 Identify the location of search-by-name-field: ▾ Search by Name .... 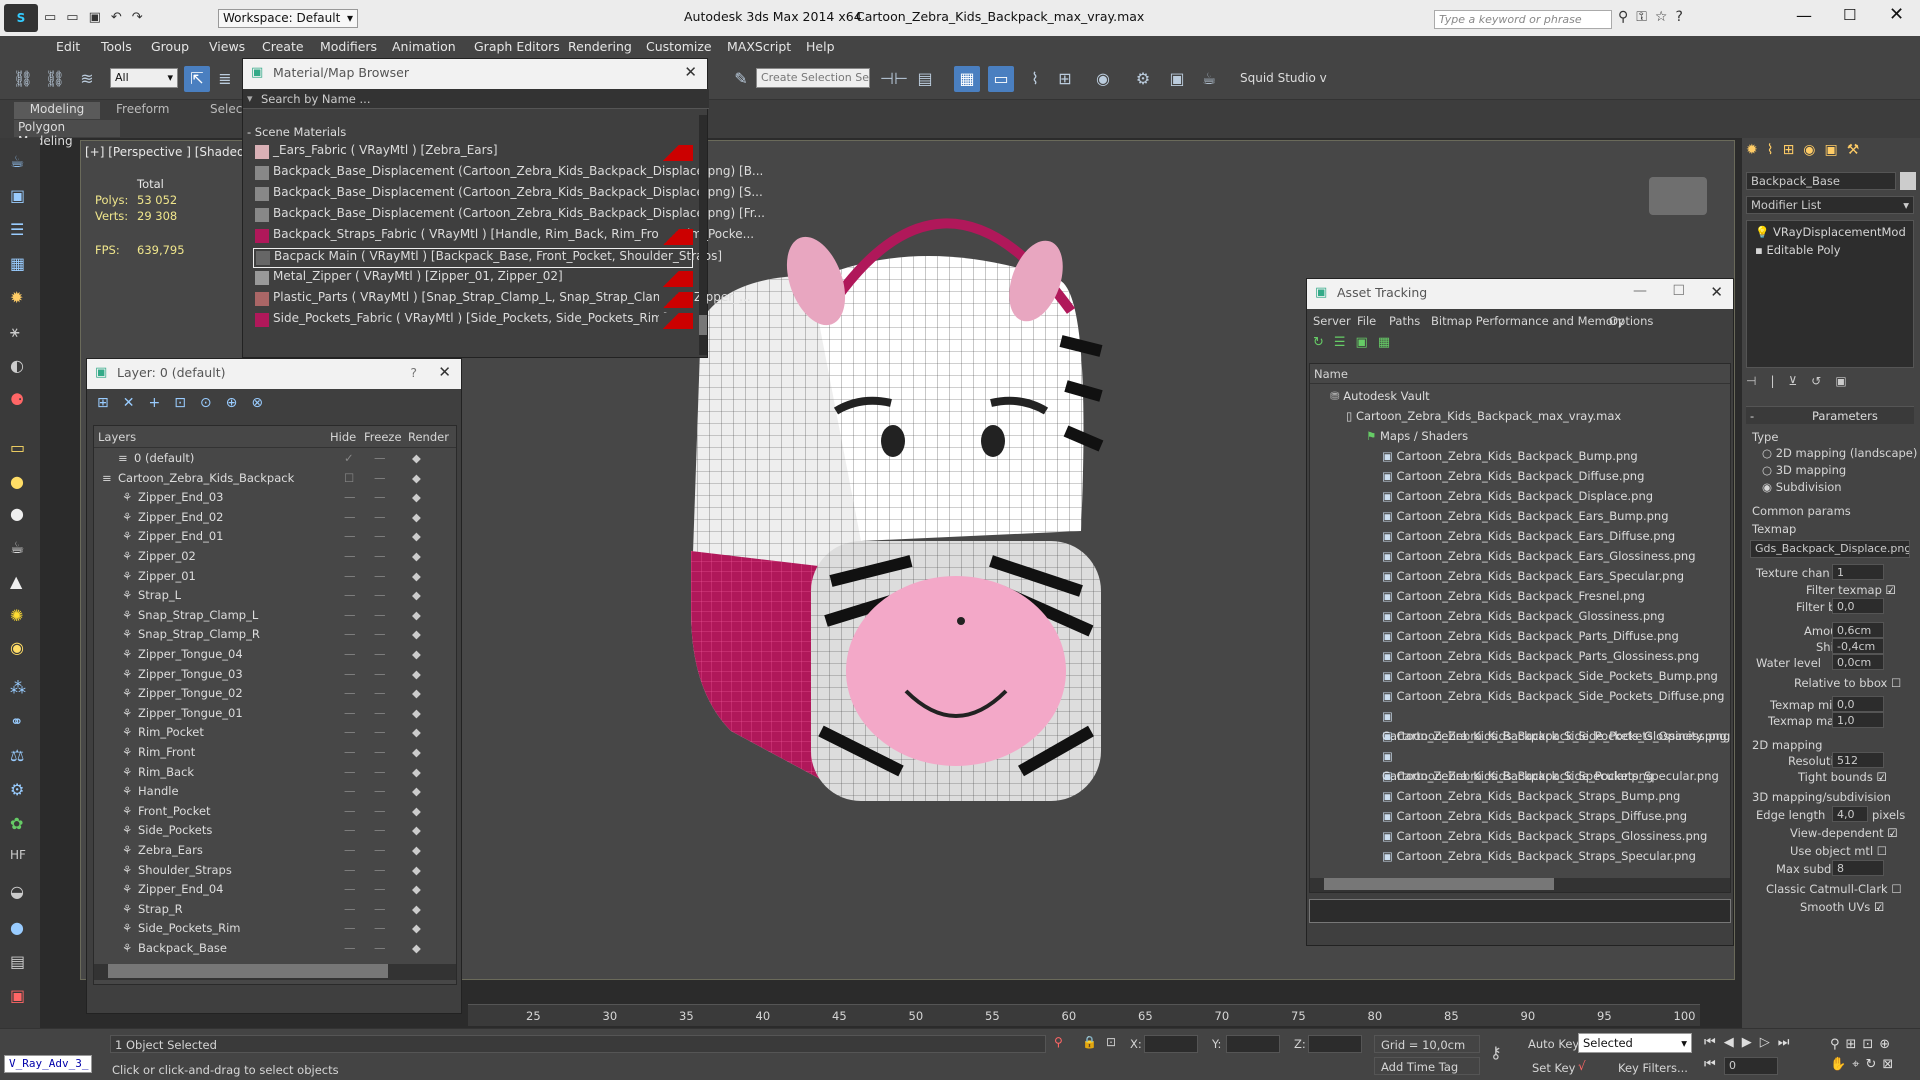
(476, 99).